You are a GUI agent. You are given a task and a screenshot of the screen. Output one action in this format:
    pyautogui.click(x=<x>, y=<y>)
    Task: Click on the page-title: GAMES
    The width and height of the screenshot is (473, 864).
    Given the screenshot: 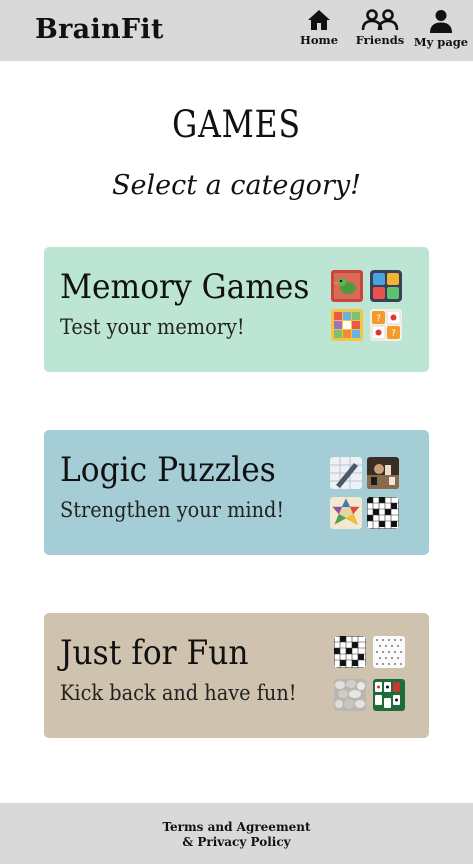 What is the action you would take?
    pyautogui.click(x=236, y=124)
    